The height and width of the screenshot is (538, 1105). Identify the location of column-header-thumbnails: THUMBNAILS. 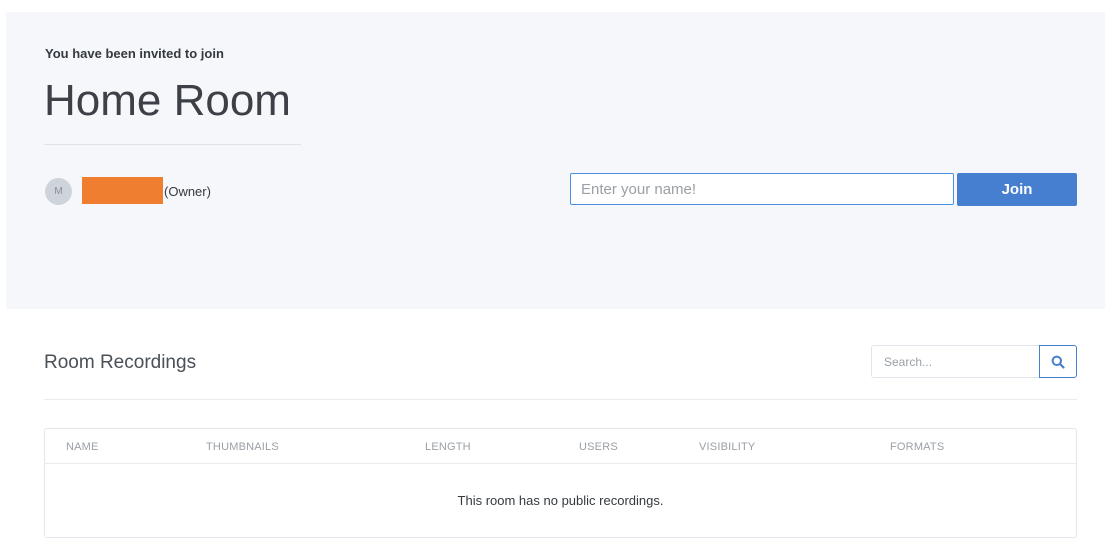
(242, 447).